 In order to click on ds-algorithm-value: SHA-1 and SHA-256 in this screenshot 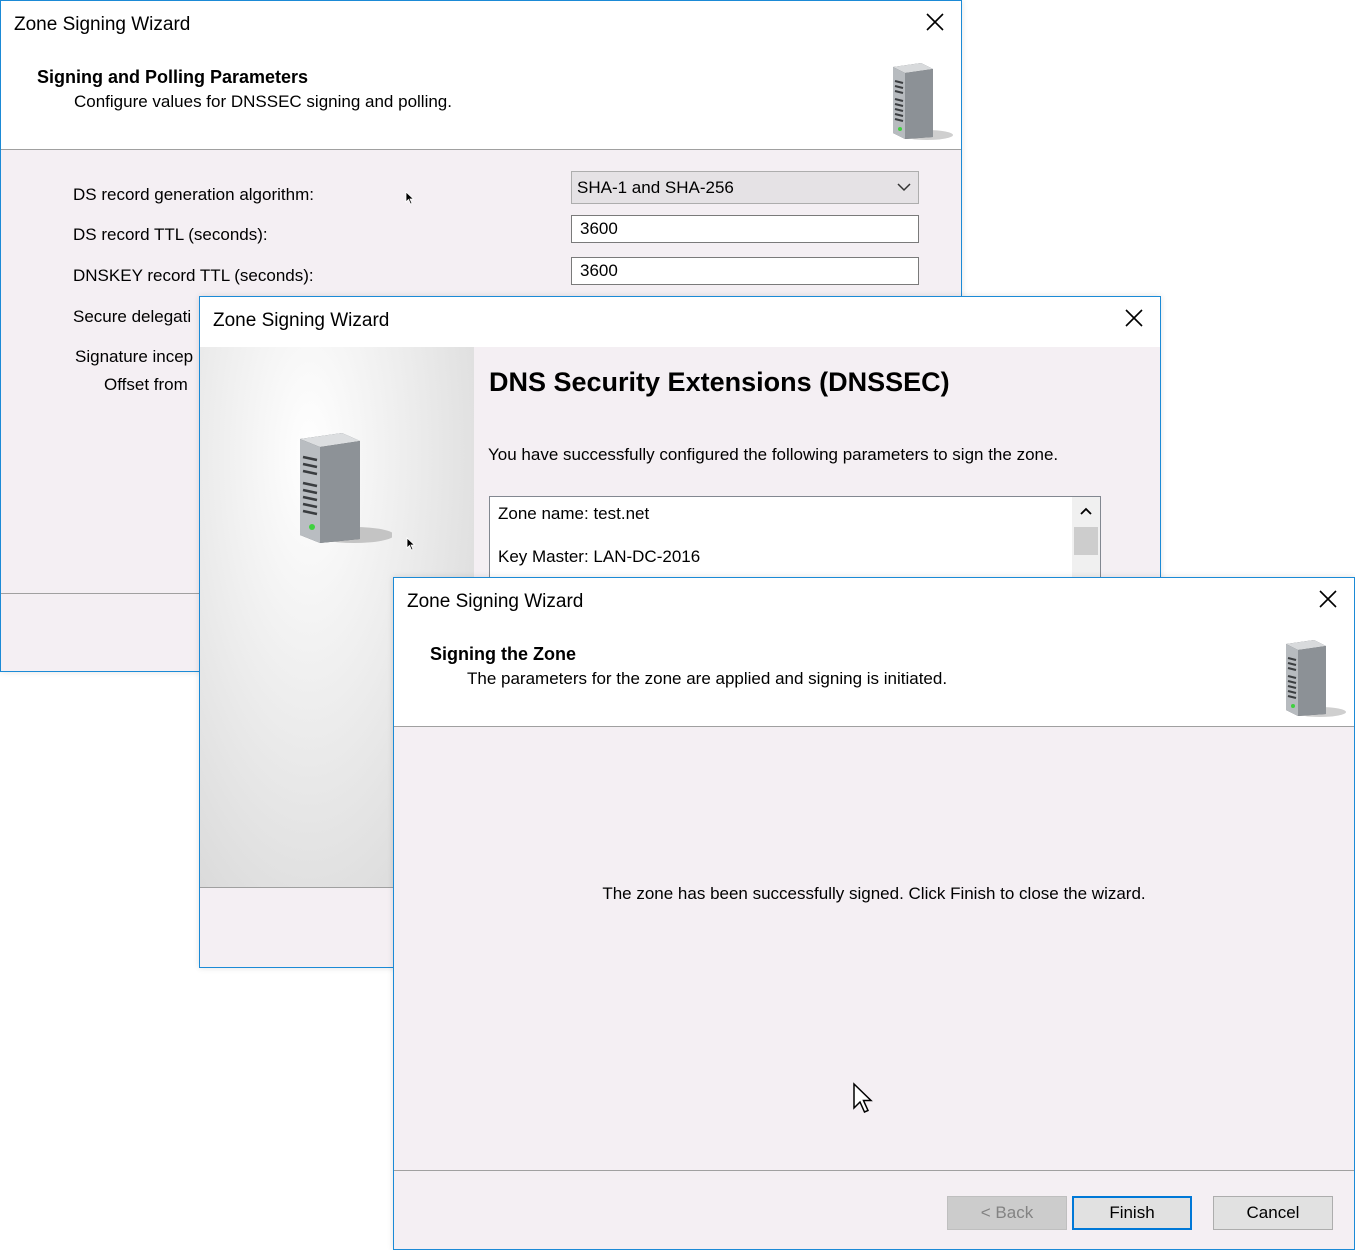, I will do `click(655, 187)`.